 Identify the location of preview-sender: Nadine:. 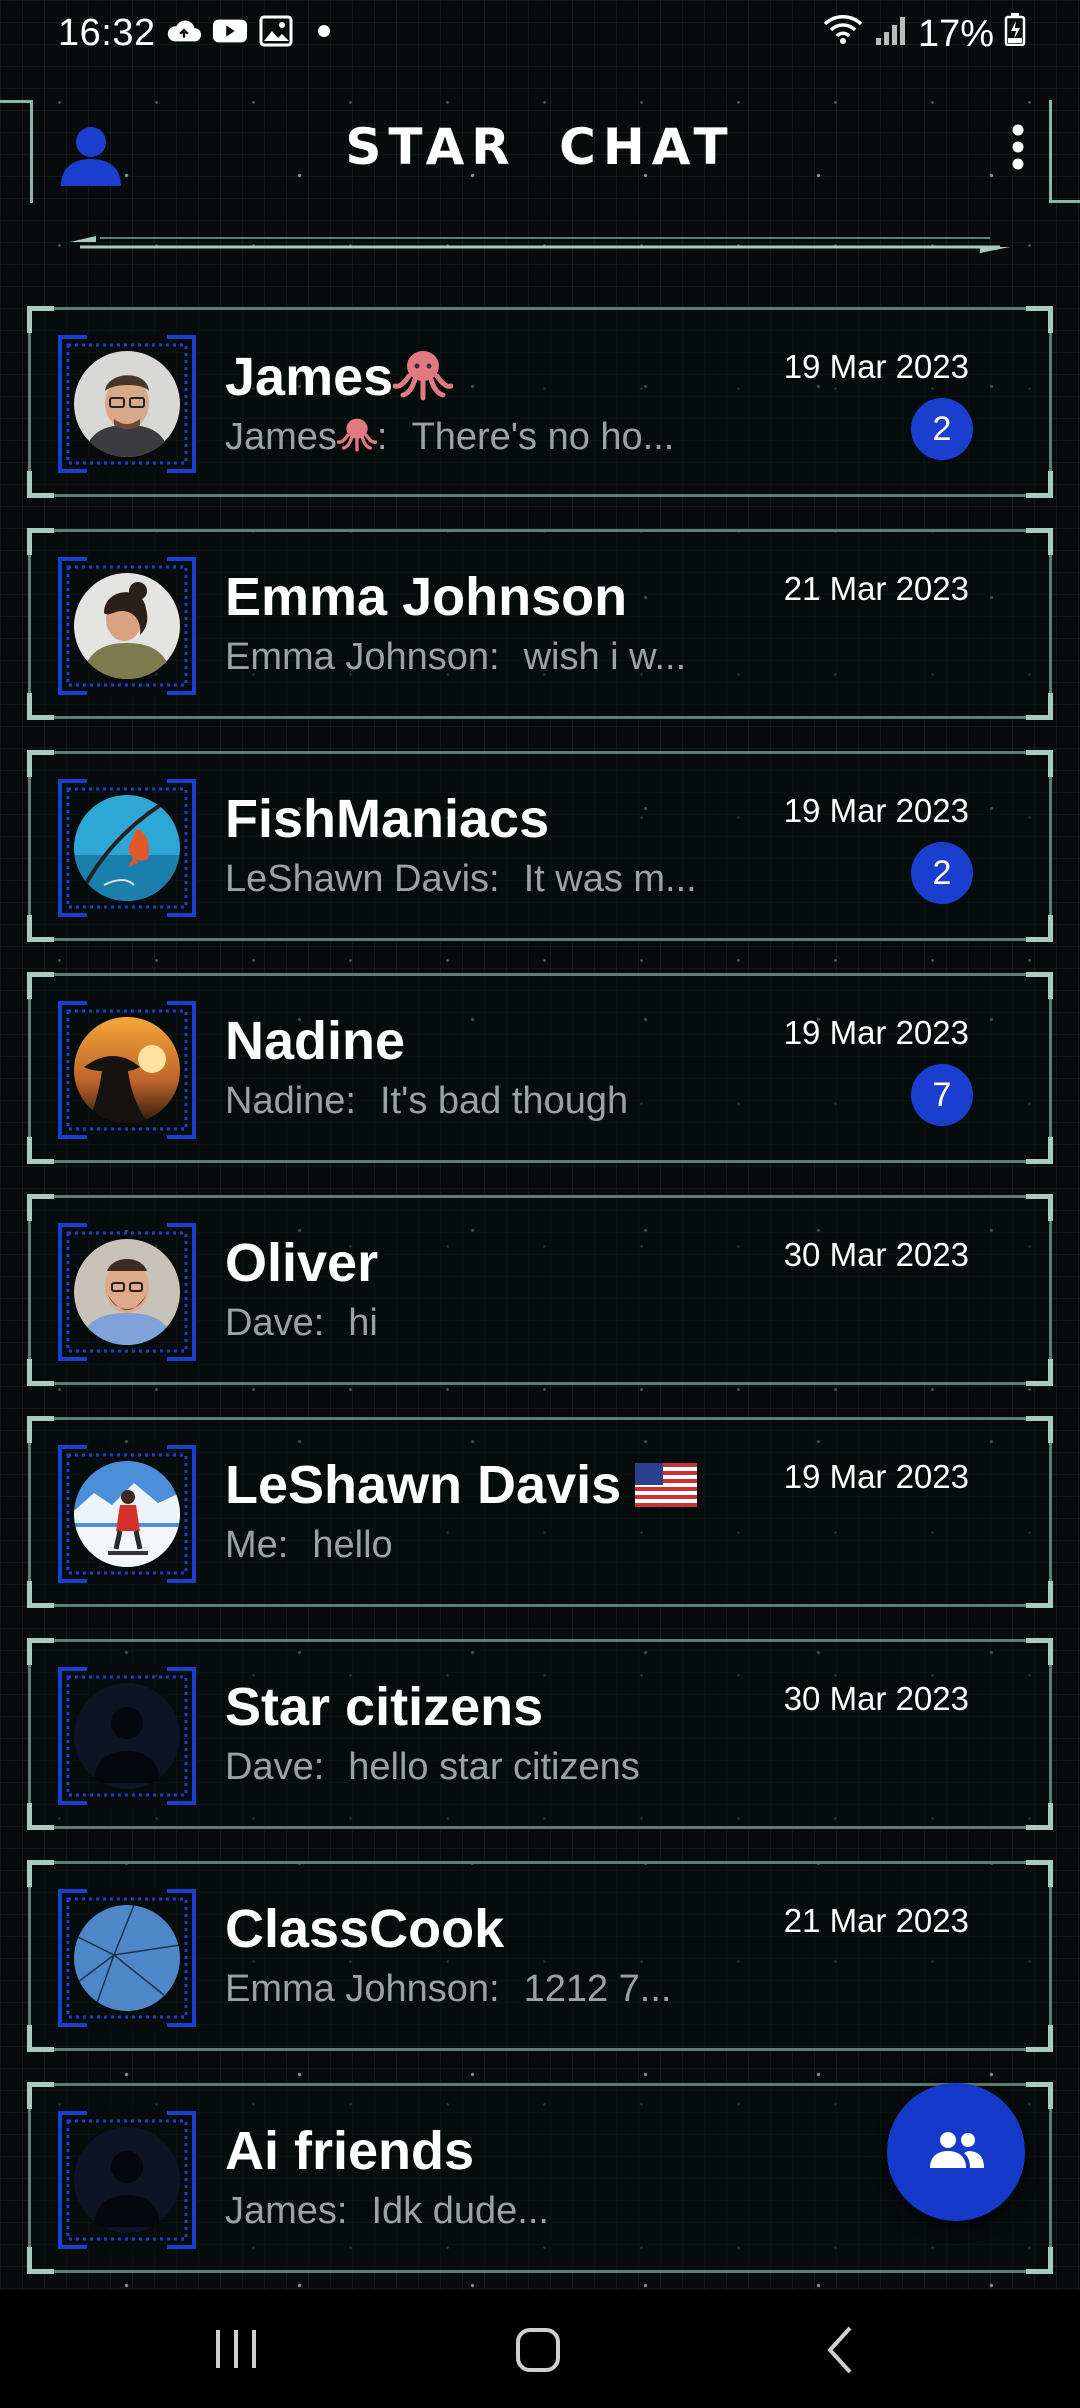
(290, 1101).